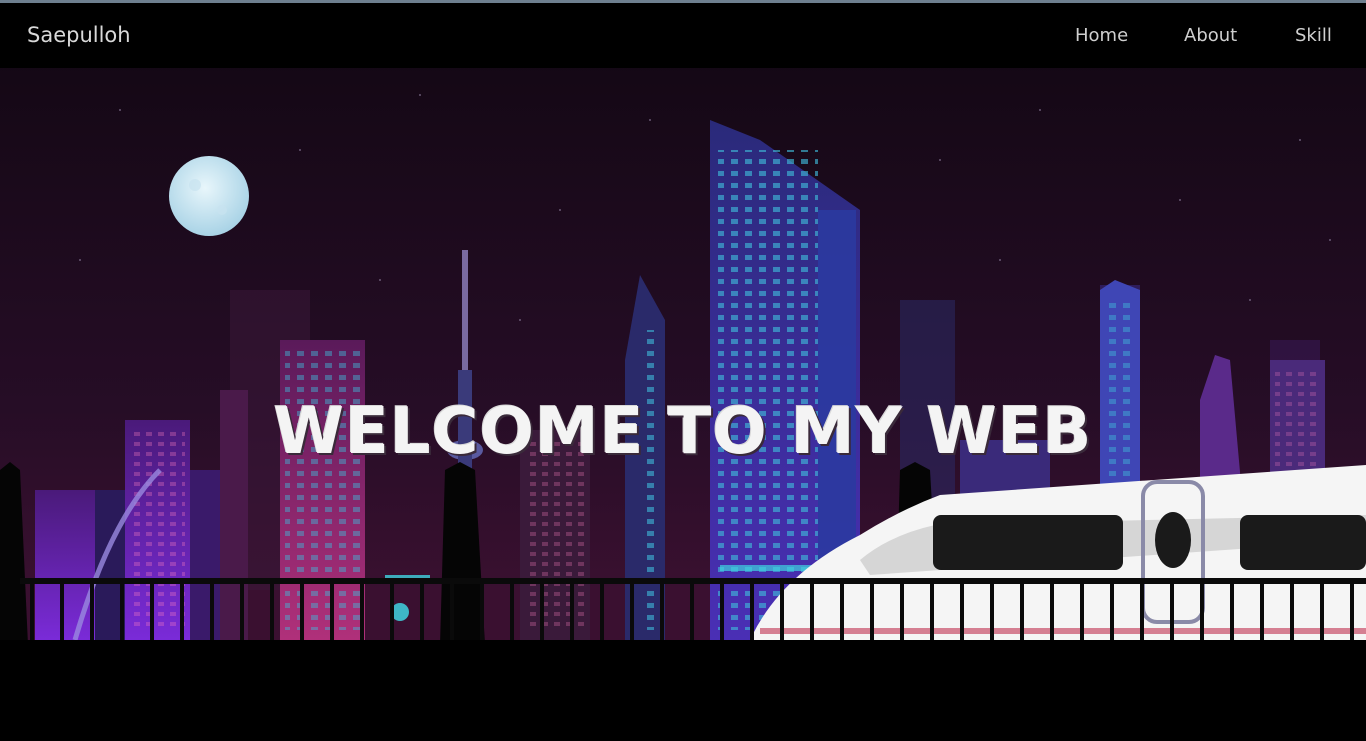  I want to click on navbar: Saepulloh Home About Skill, so click(683, 35).